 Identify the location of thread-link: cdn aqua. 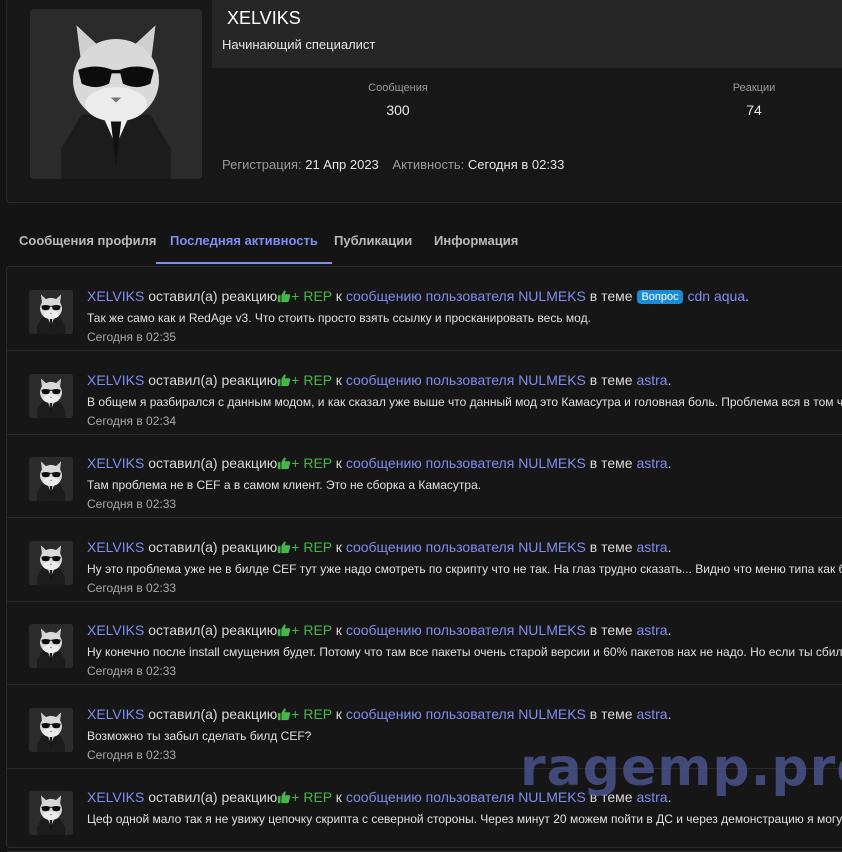
(717, 296).